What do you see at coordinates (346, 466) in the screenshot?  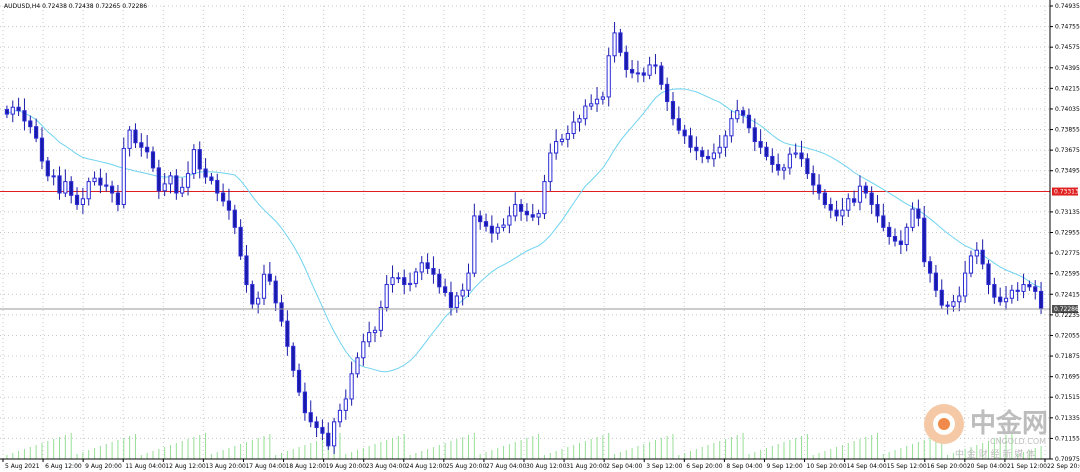 I see `x-tick-label: 19 Aug 20:00` at bounding box center [346, 466].